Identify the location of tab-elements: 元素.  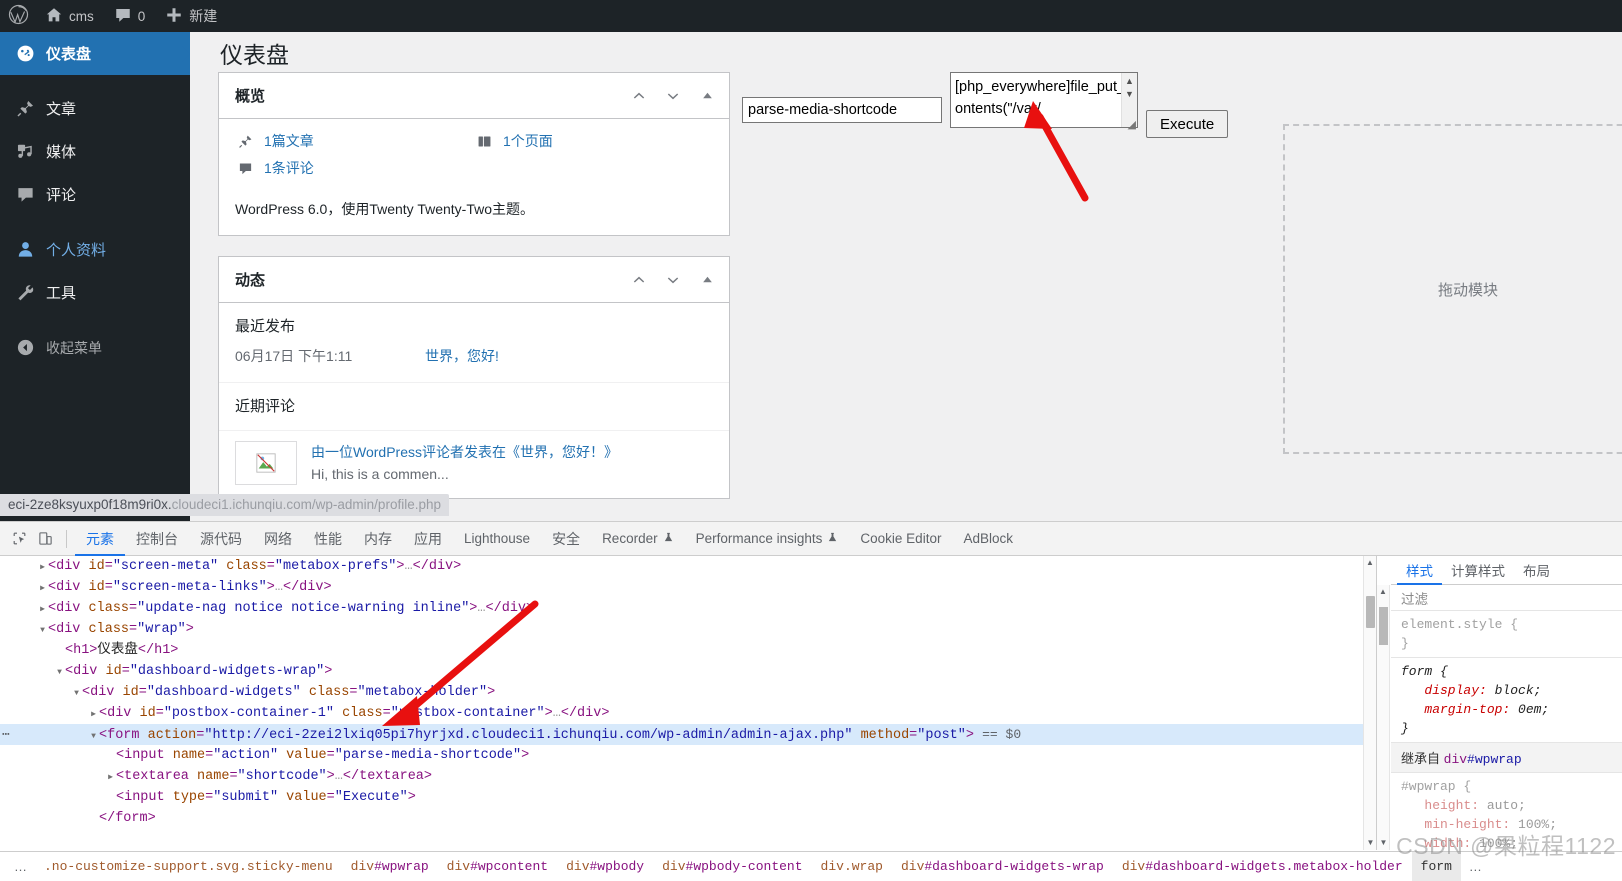
(100, 539).